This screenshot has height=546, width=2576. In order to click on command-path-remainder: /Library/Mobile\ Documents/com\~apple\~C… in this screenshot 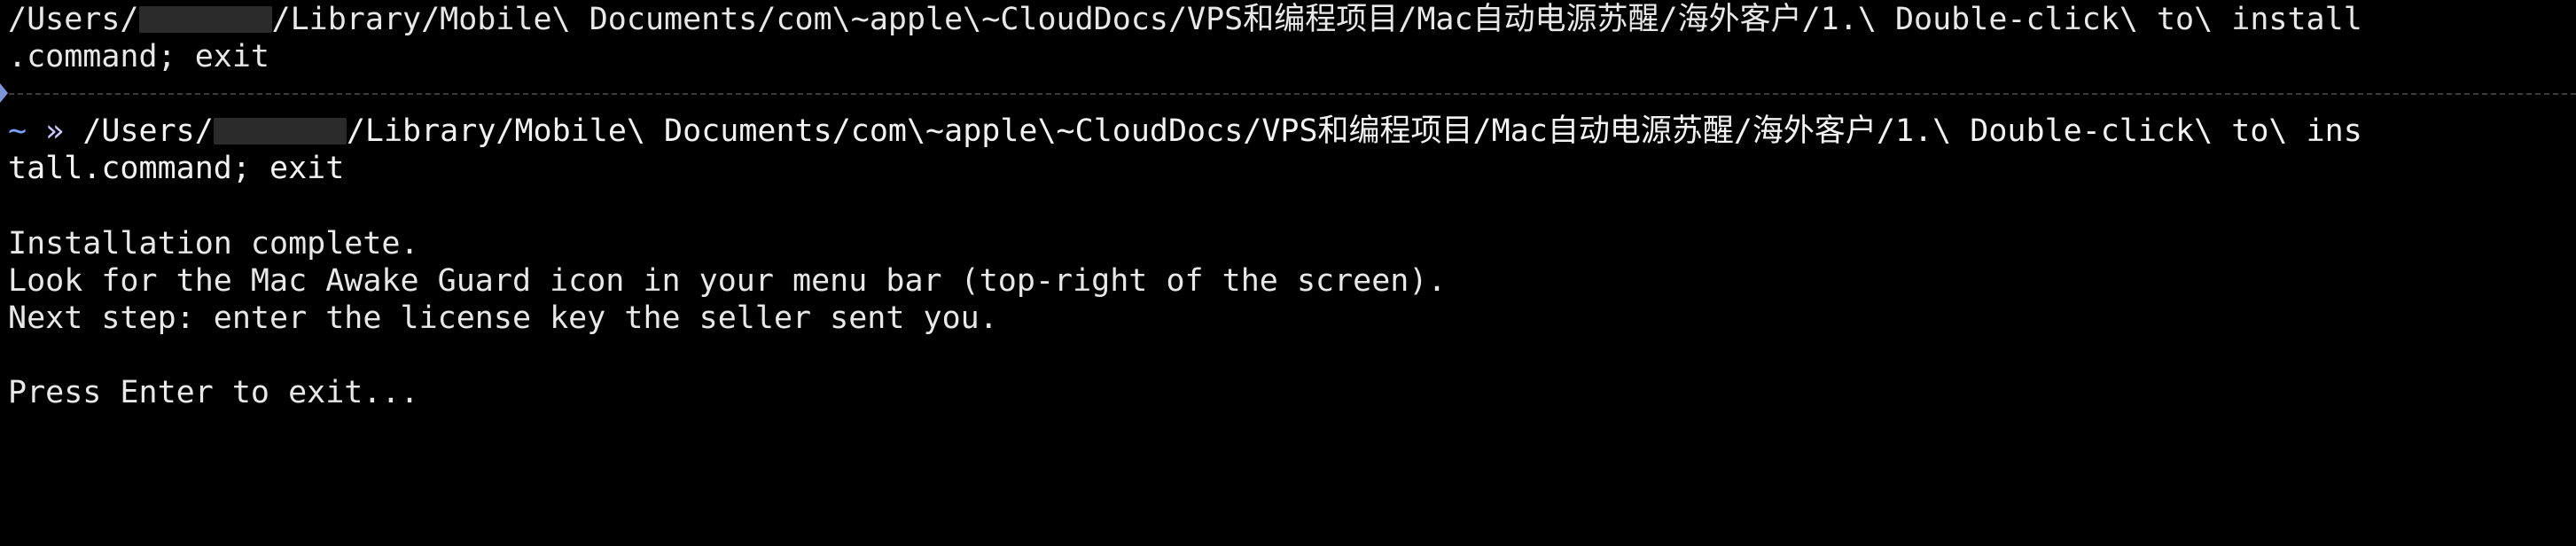, I will do `click(1354, 131)`.